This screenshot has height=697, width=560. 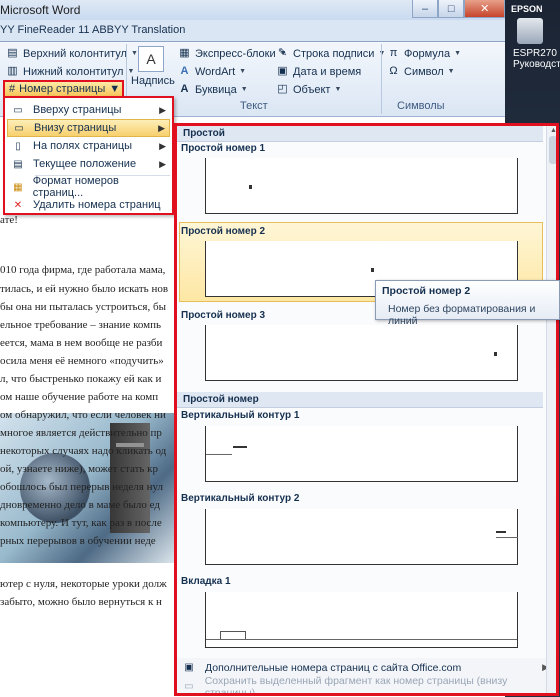 What do you see at coordinates (551, 409) in the screenshot?
I see `gallery-scrollbar: ▲` at bounding box center [551, 409].